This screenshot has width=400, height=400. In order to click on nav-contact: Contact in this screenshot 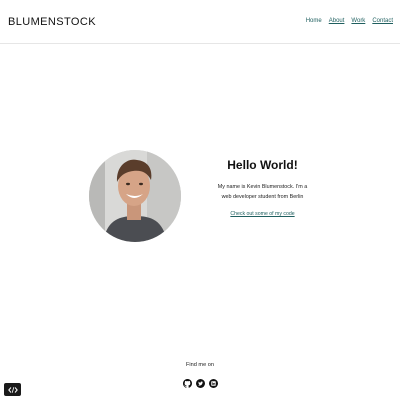, I will do `click(382, 21)`.